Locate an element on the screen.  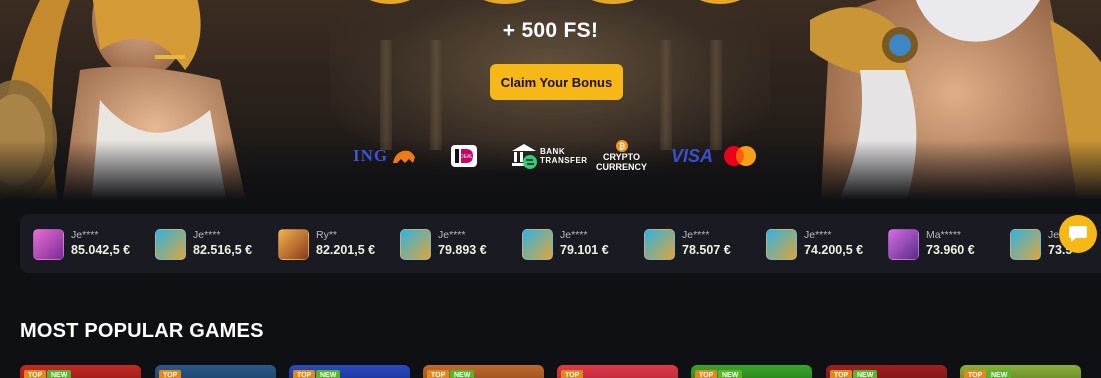
ing-lion-icon is located at coordinates (404, 156).